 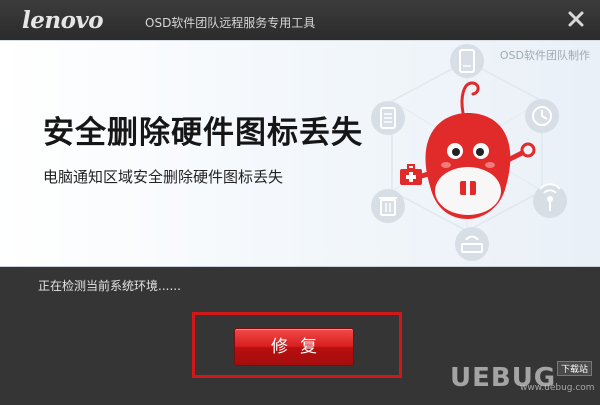 I want to click on document-icon, so click(x=388, y=118).